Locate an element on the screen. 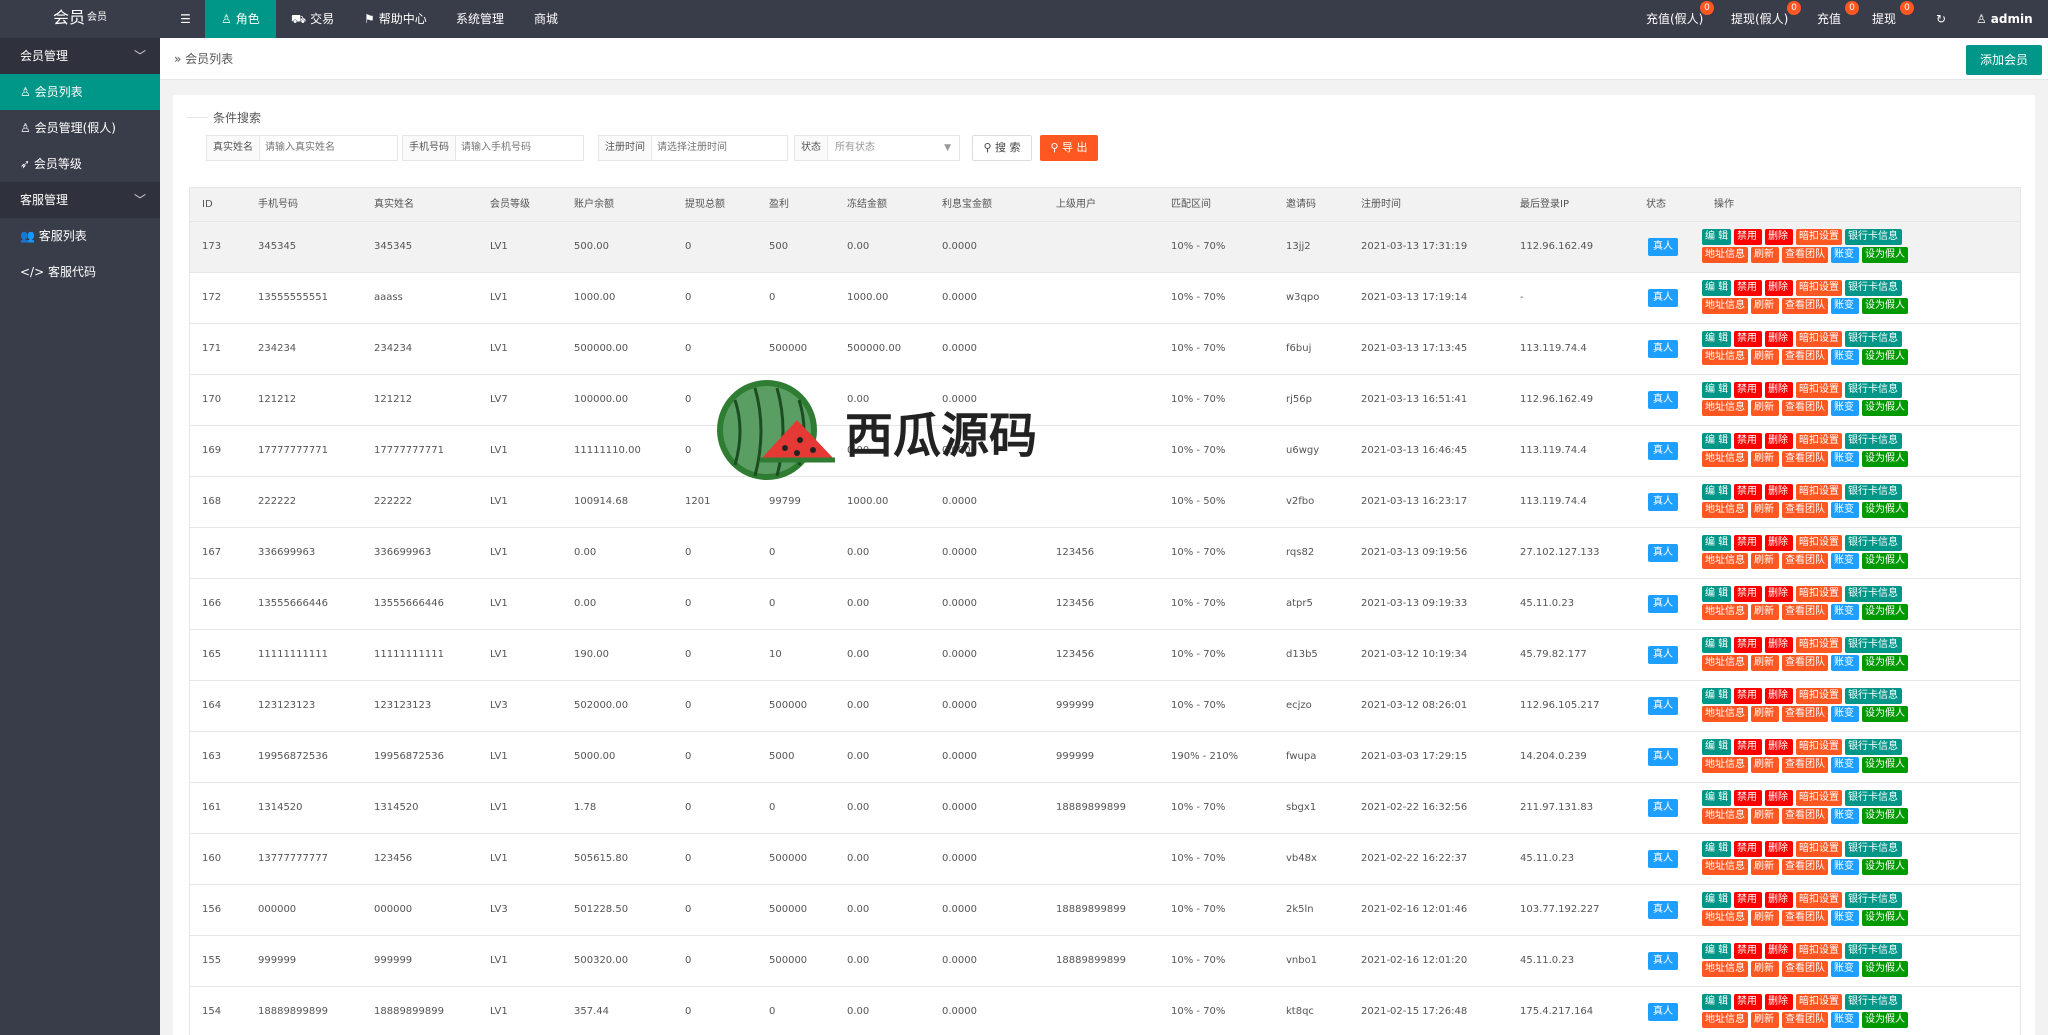 This screenshot has height=1035, width=2048. search-button: ⚲ 搜 索 is located at coordinates (1002, 148).